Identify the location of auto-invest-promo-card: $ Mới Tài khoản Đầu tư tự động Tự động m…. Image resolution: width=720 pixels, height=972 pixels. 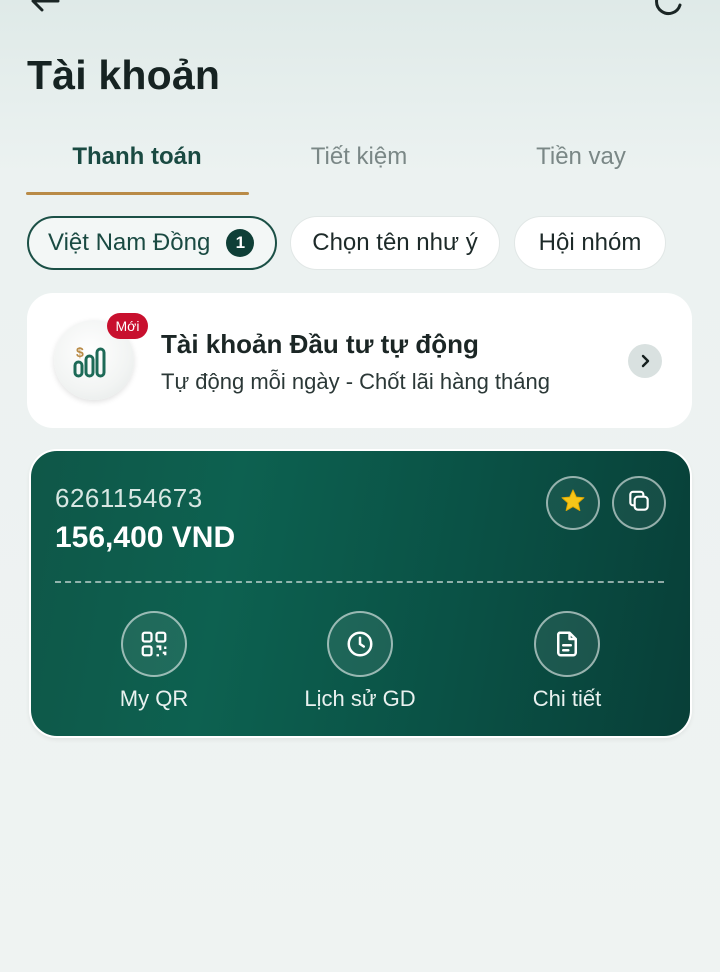
(359, 360).